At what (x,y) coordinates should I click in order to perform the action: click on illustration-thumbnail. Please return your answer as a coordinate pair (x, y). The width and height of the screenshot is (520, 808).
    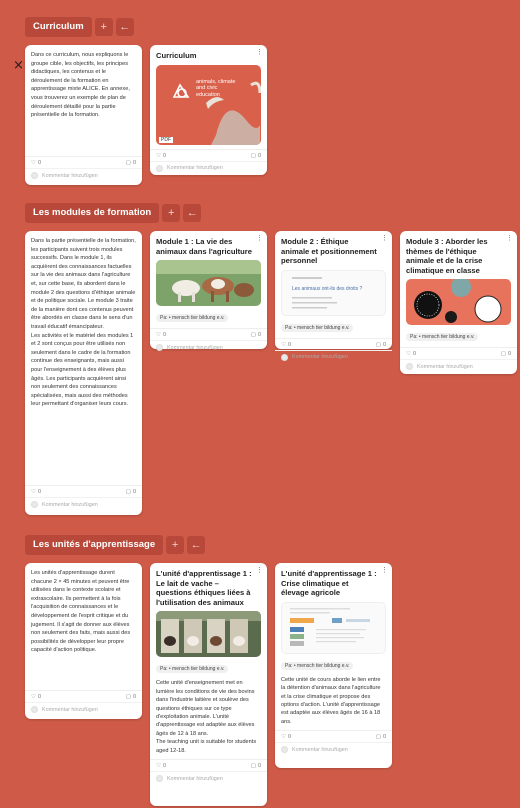
    Looking at the image, I should click on (458, 302).